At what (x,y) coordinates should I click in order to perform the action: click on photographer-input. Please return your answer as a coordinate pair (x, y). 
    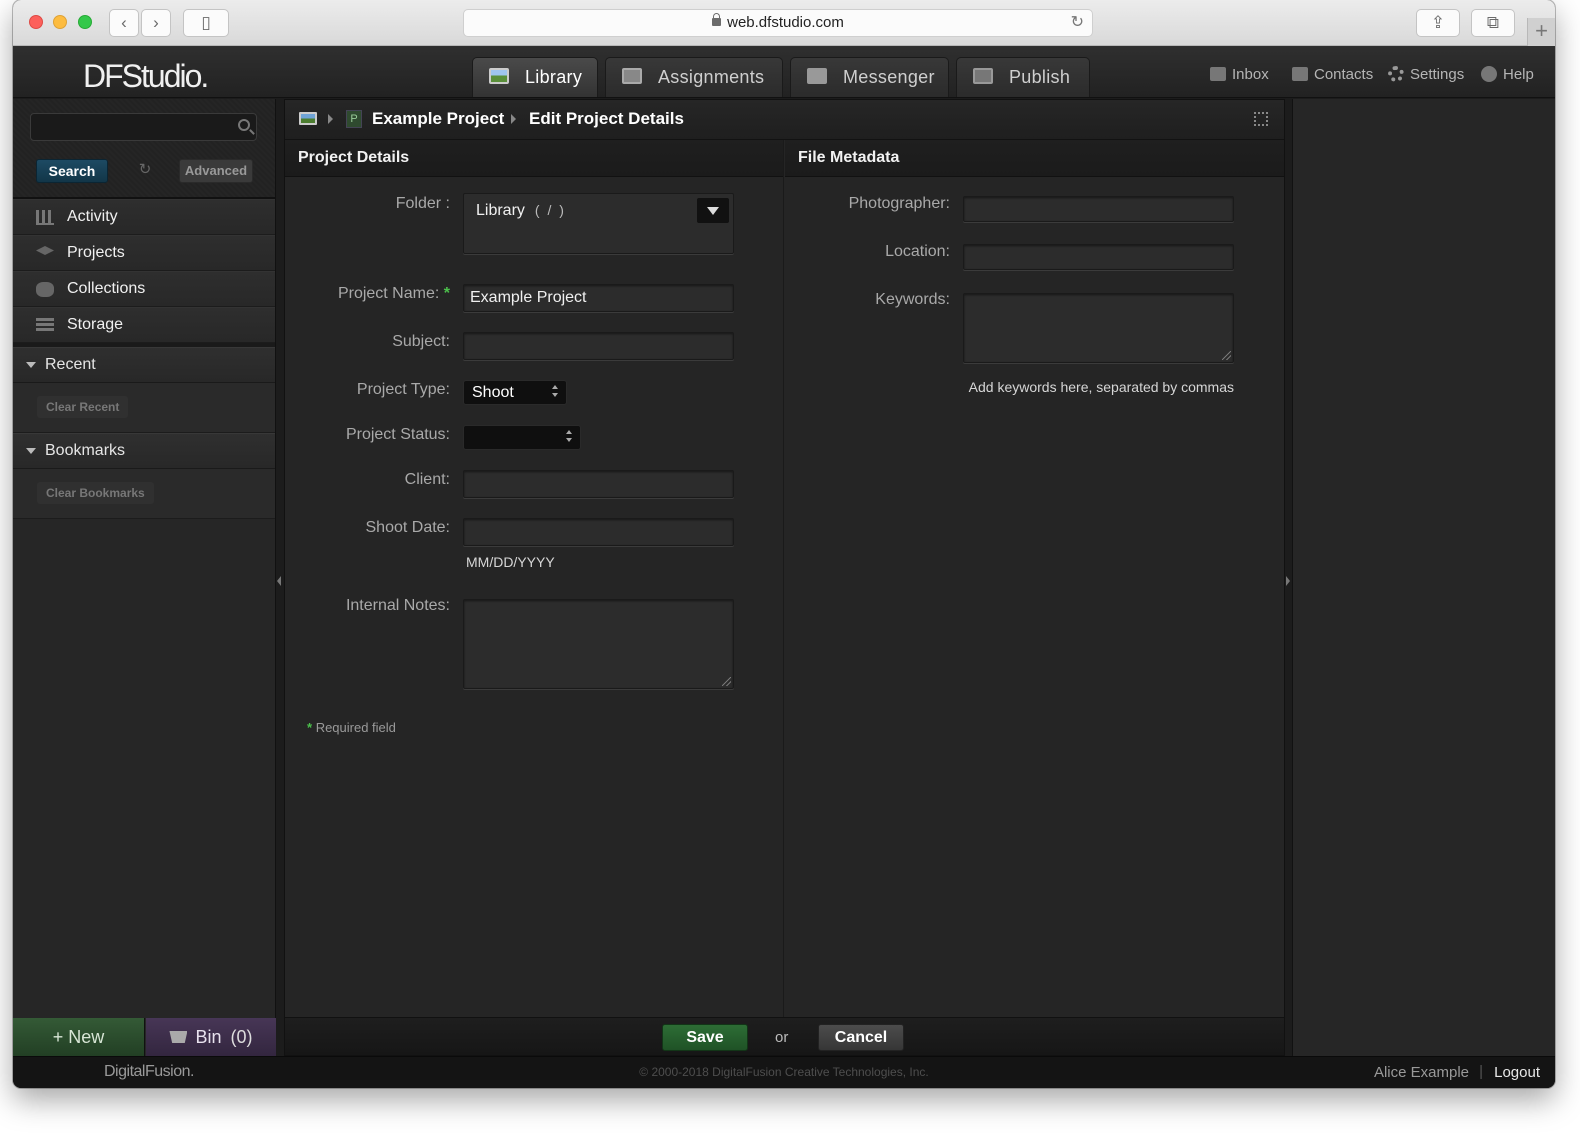
    Looking at the image, I should click on (1098, 209).